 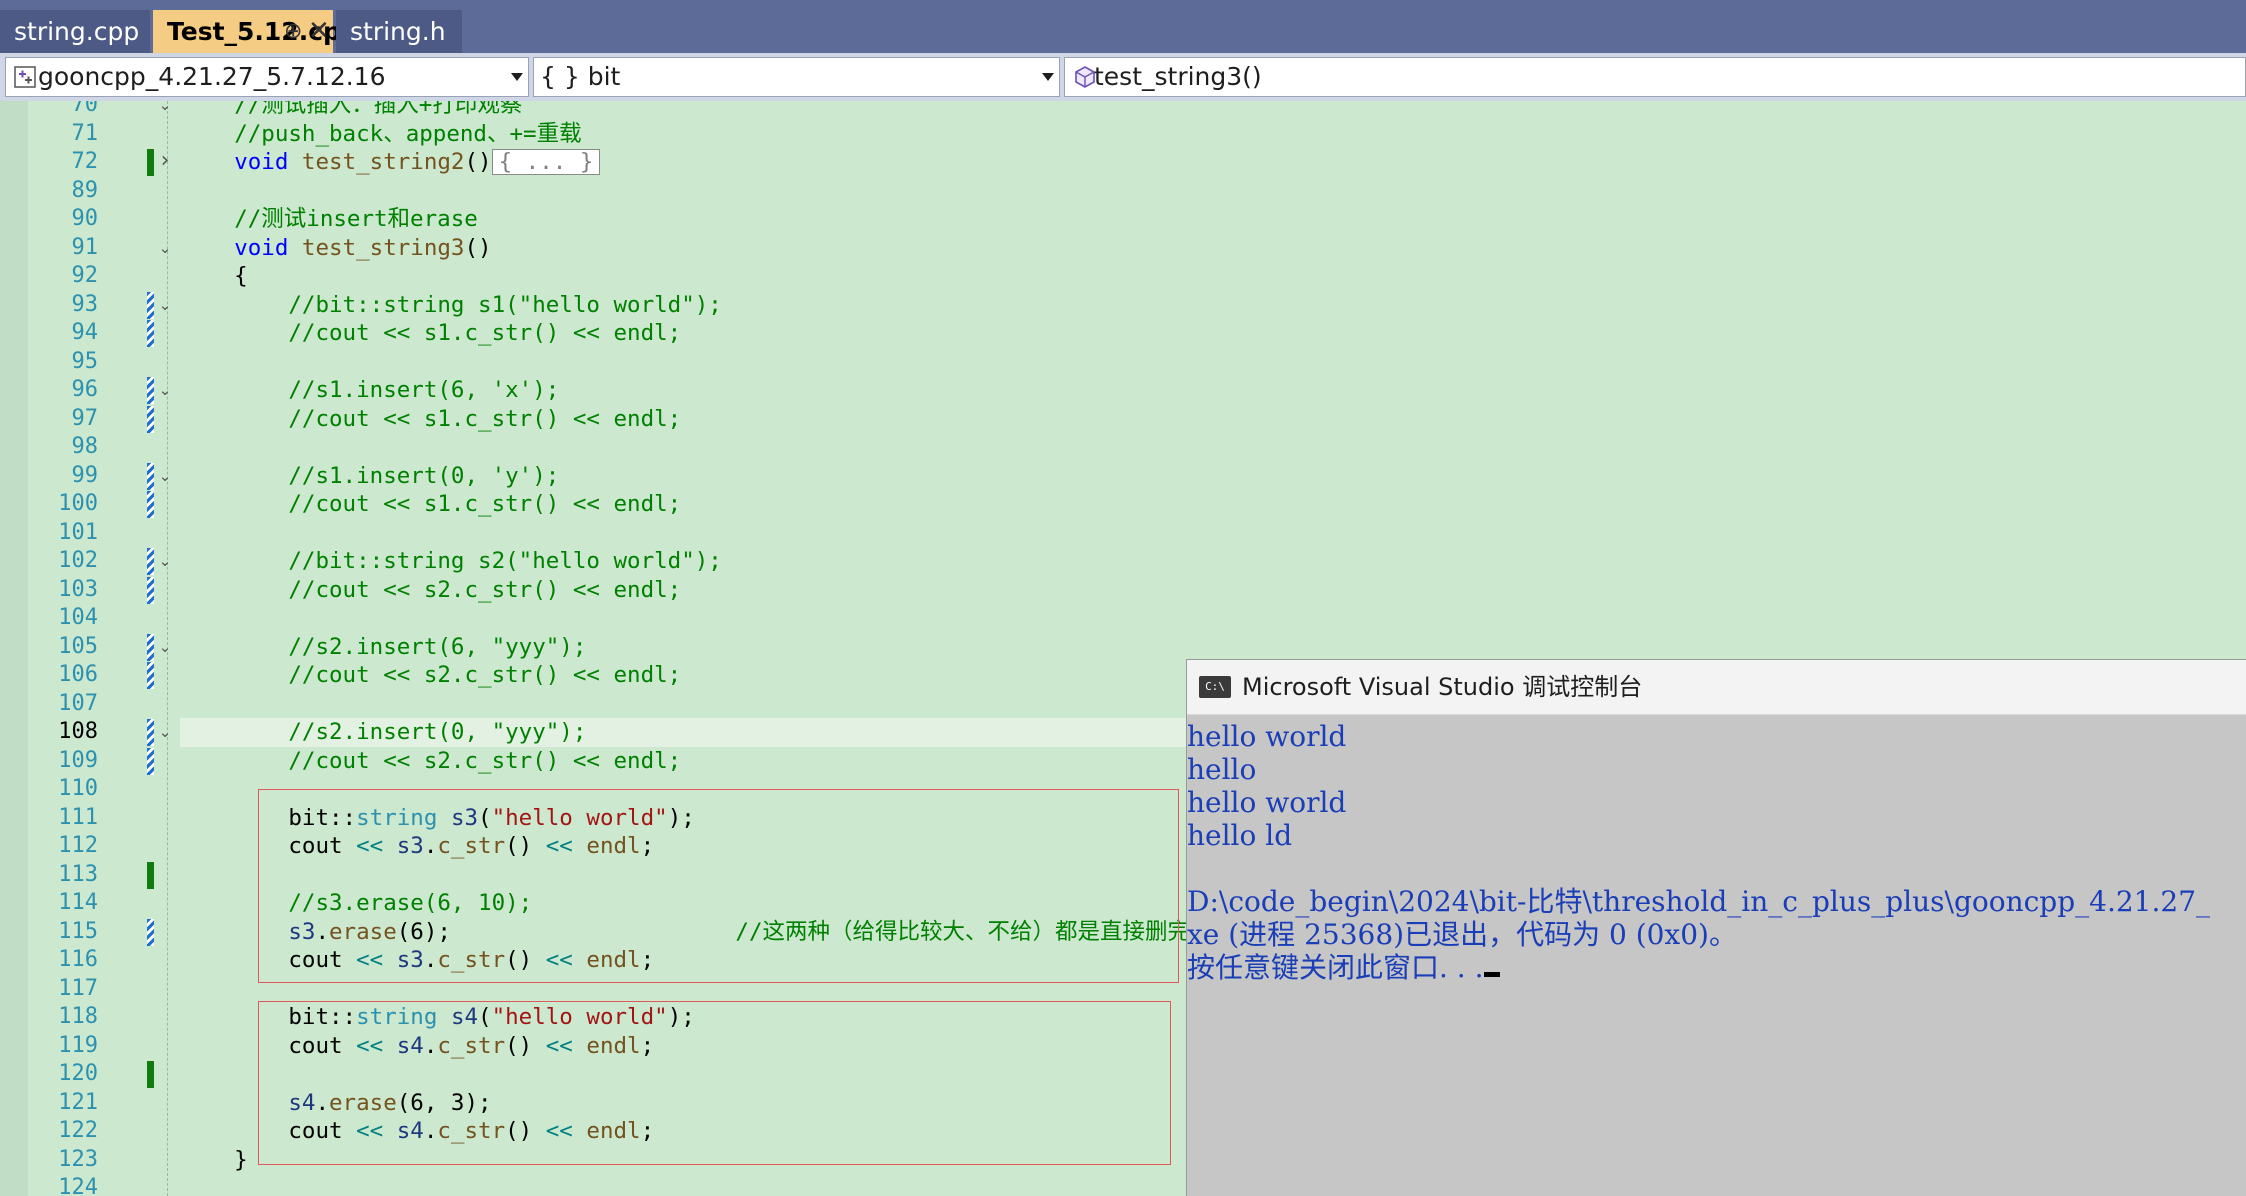 What do you see at coordinates (595, 1185) in the screenshot?
I see `code-line: 124` at bounding box center [595, 1185].